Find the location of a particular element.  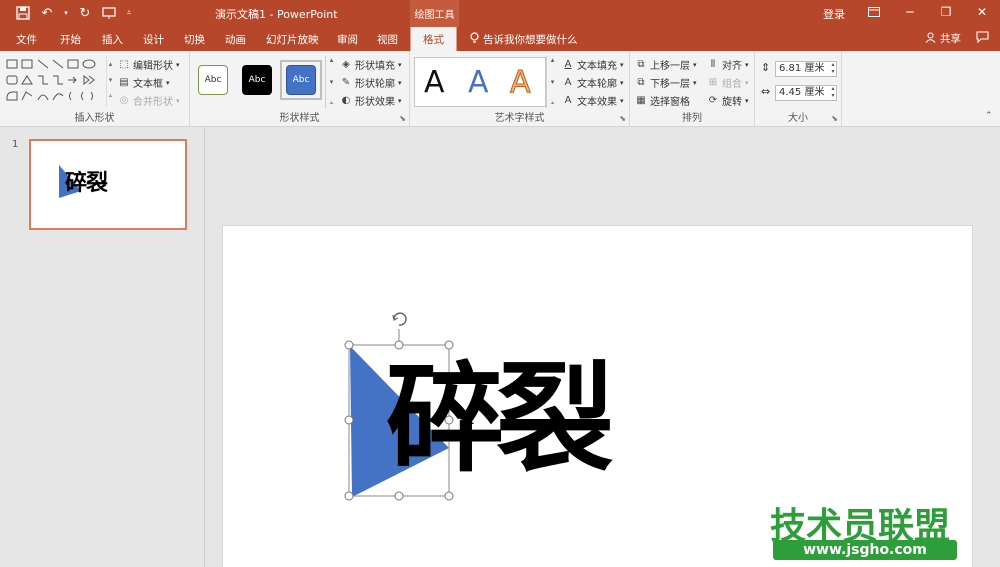

edit-shape-button: ⬚ 编辑形状 ▾ is located at coordinates (148, 65).